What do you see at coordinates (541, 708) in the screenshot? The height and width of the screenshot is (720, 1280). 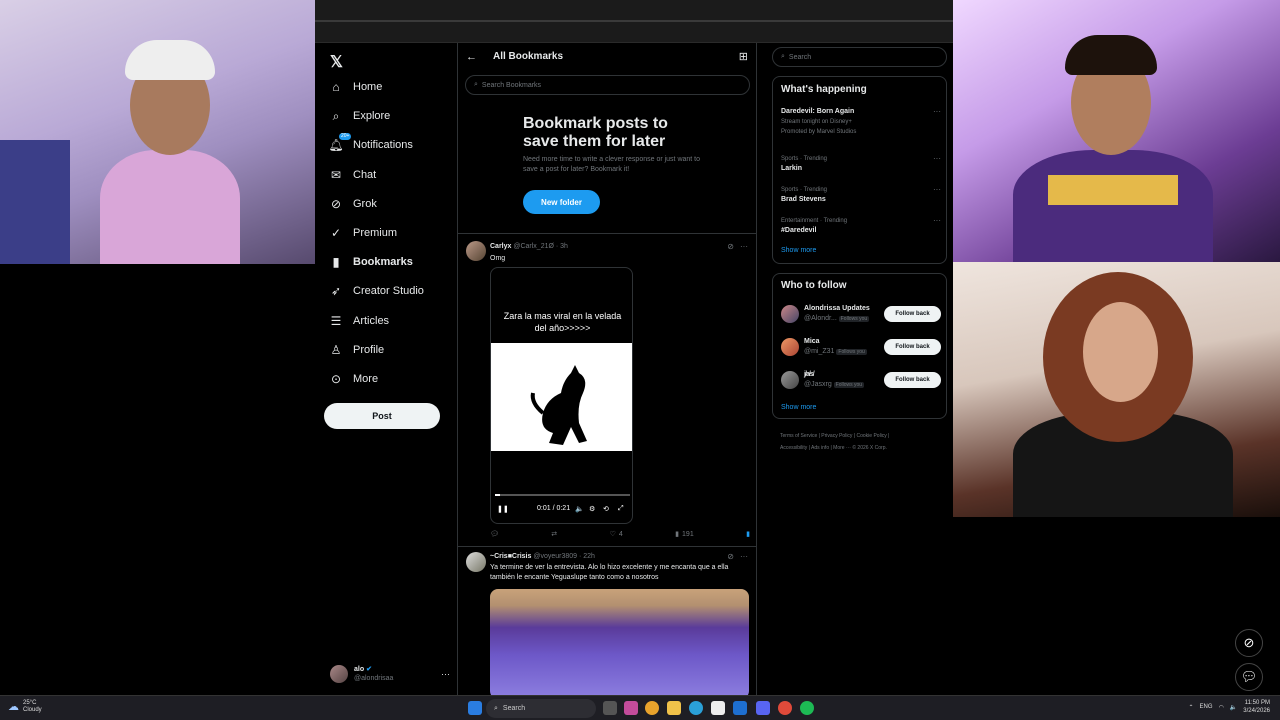 I see `taskbar-search: ⌕ Search` at bounding box center [541, 708].